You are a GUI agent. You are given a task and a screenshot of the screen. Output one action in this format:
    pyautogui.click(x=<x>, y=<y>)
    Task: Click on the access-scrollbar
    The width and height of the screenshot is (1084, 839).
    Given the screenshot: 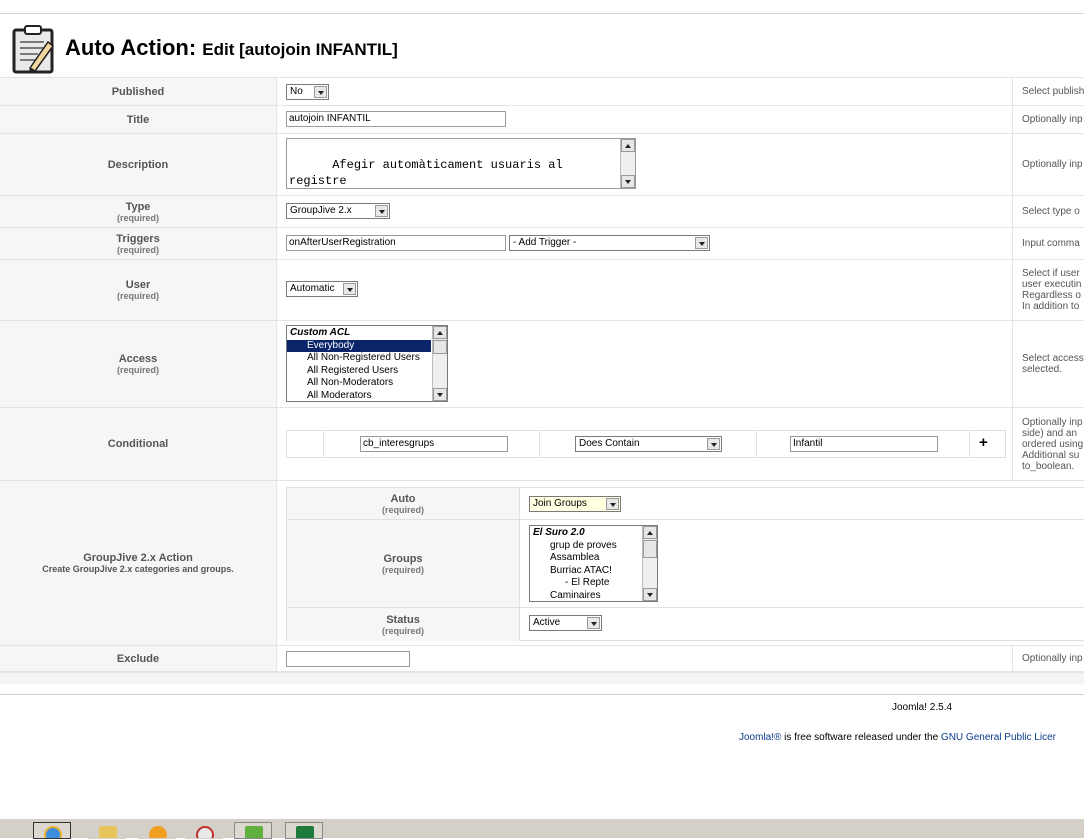 What is the action you would take?
    pyautogui.click(x=439, y=363)
    